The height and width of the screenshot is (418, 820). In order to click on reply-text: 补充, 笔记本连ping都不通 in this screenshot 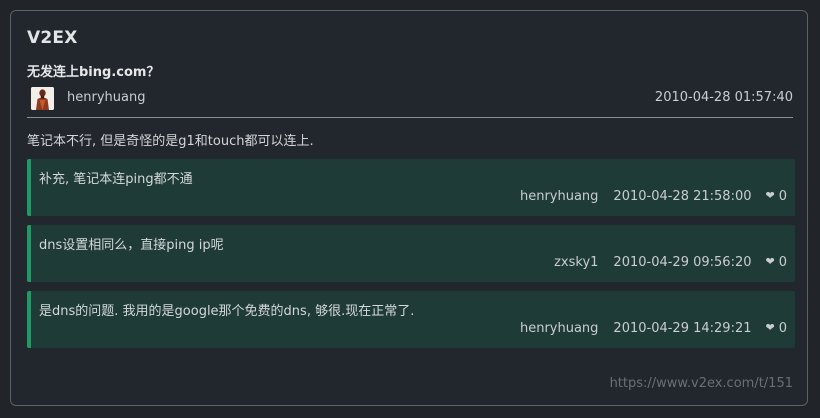, I will do `click(116, 179)`.